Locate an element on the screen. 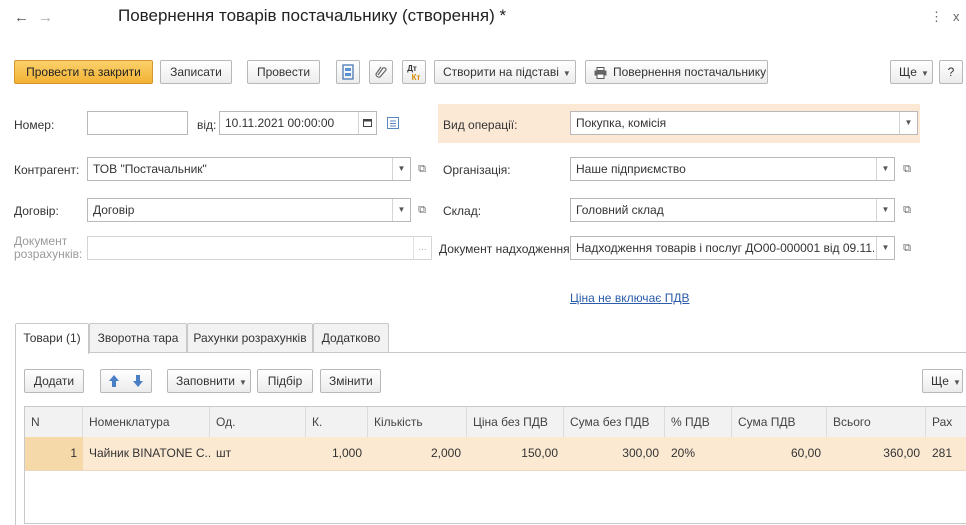 The height and width of the screenshot is (525, 966). more-actions-button: Ще ▼ is located at coordinates (911, 72).